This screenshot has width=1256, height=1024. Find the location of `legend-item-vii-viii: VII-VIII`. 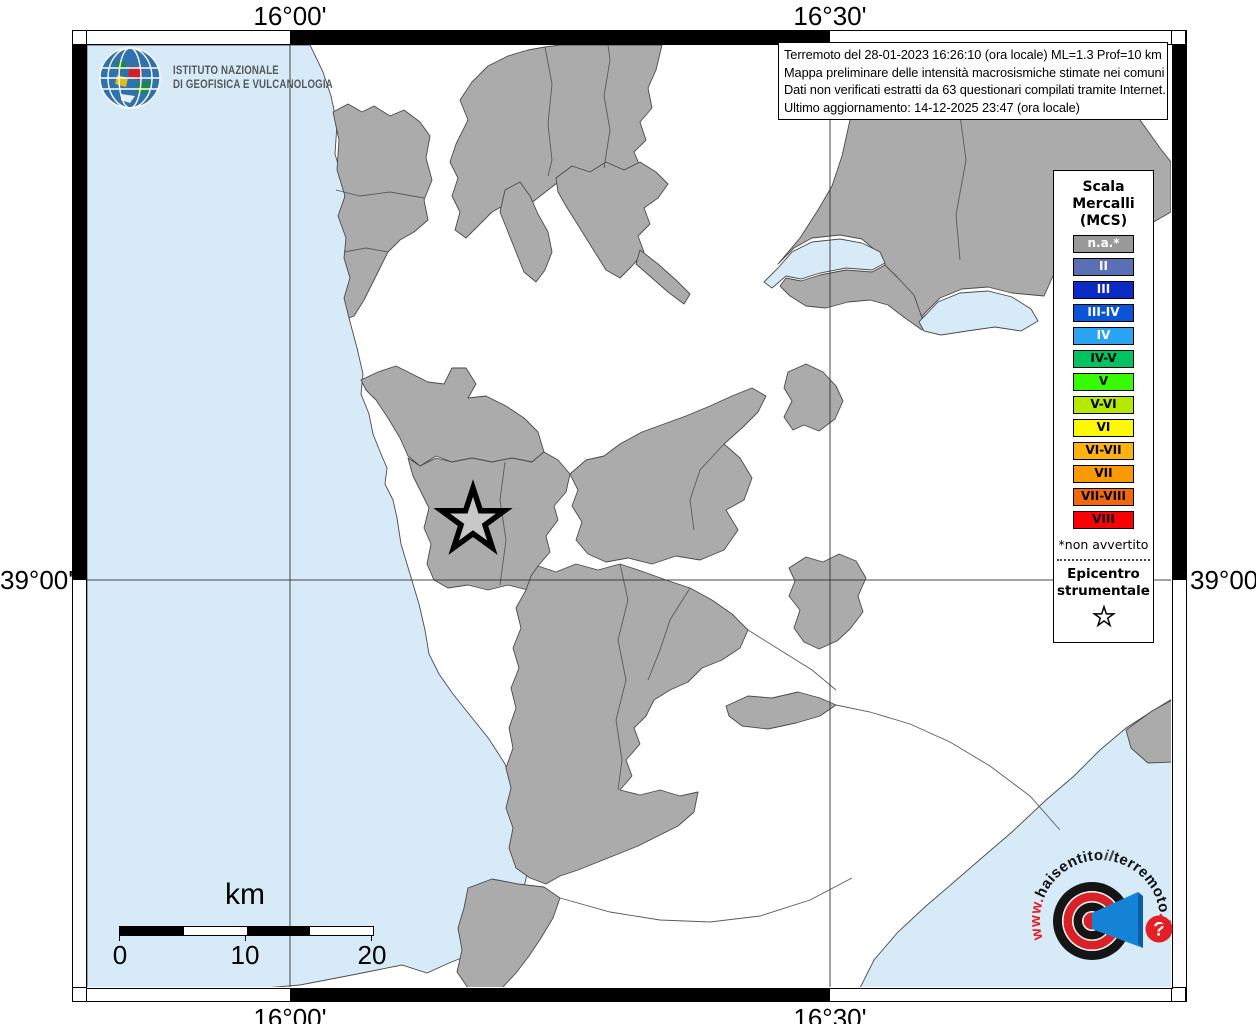

legend-item-vii-viii: VII-VIII is located at coordinates (1103, 497).